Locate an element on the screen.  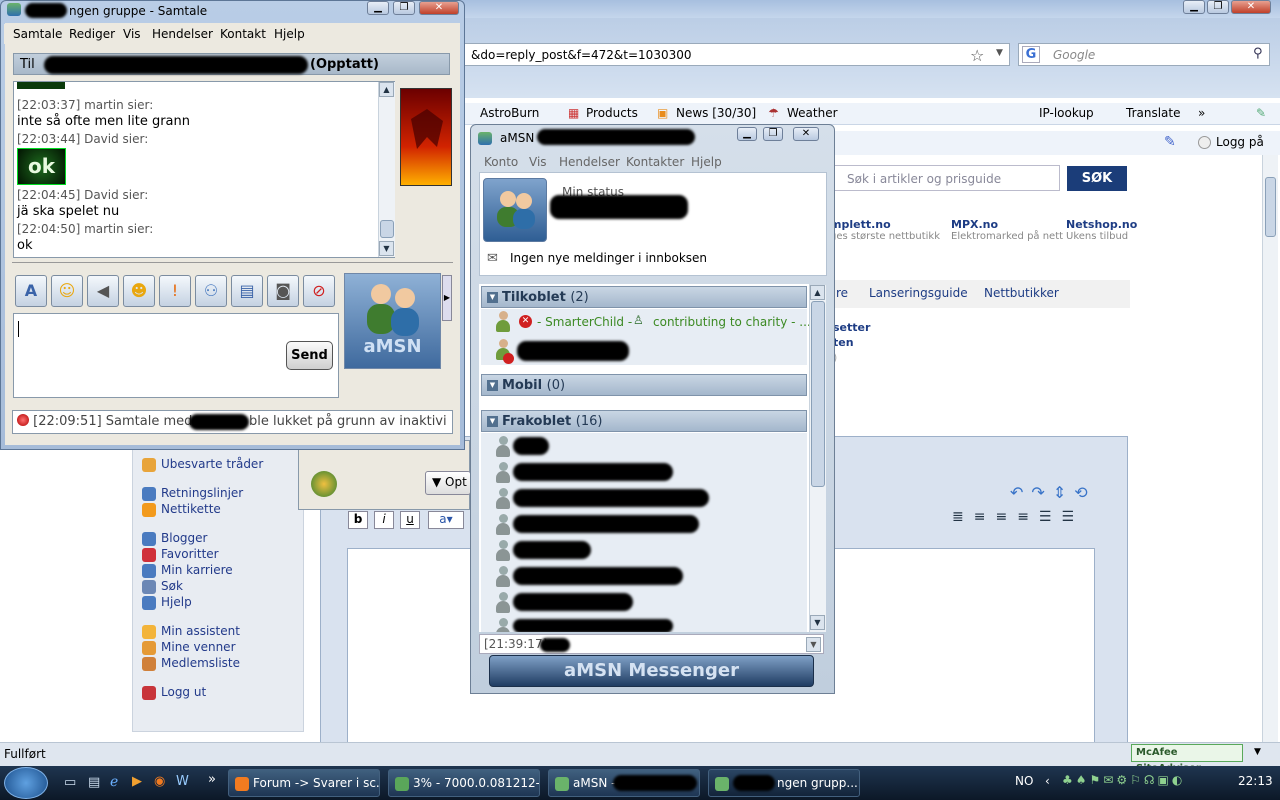
menu-konto: Konto is located at coordinates (501, 162).